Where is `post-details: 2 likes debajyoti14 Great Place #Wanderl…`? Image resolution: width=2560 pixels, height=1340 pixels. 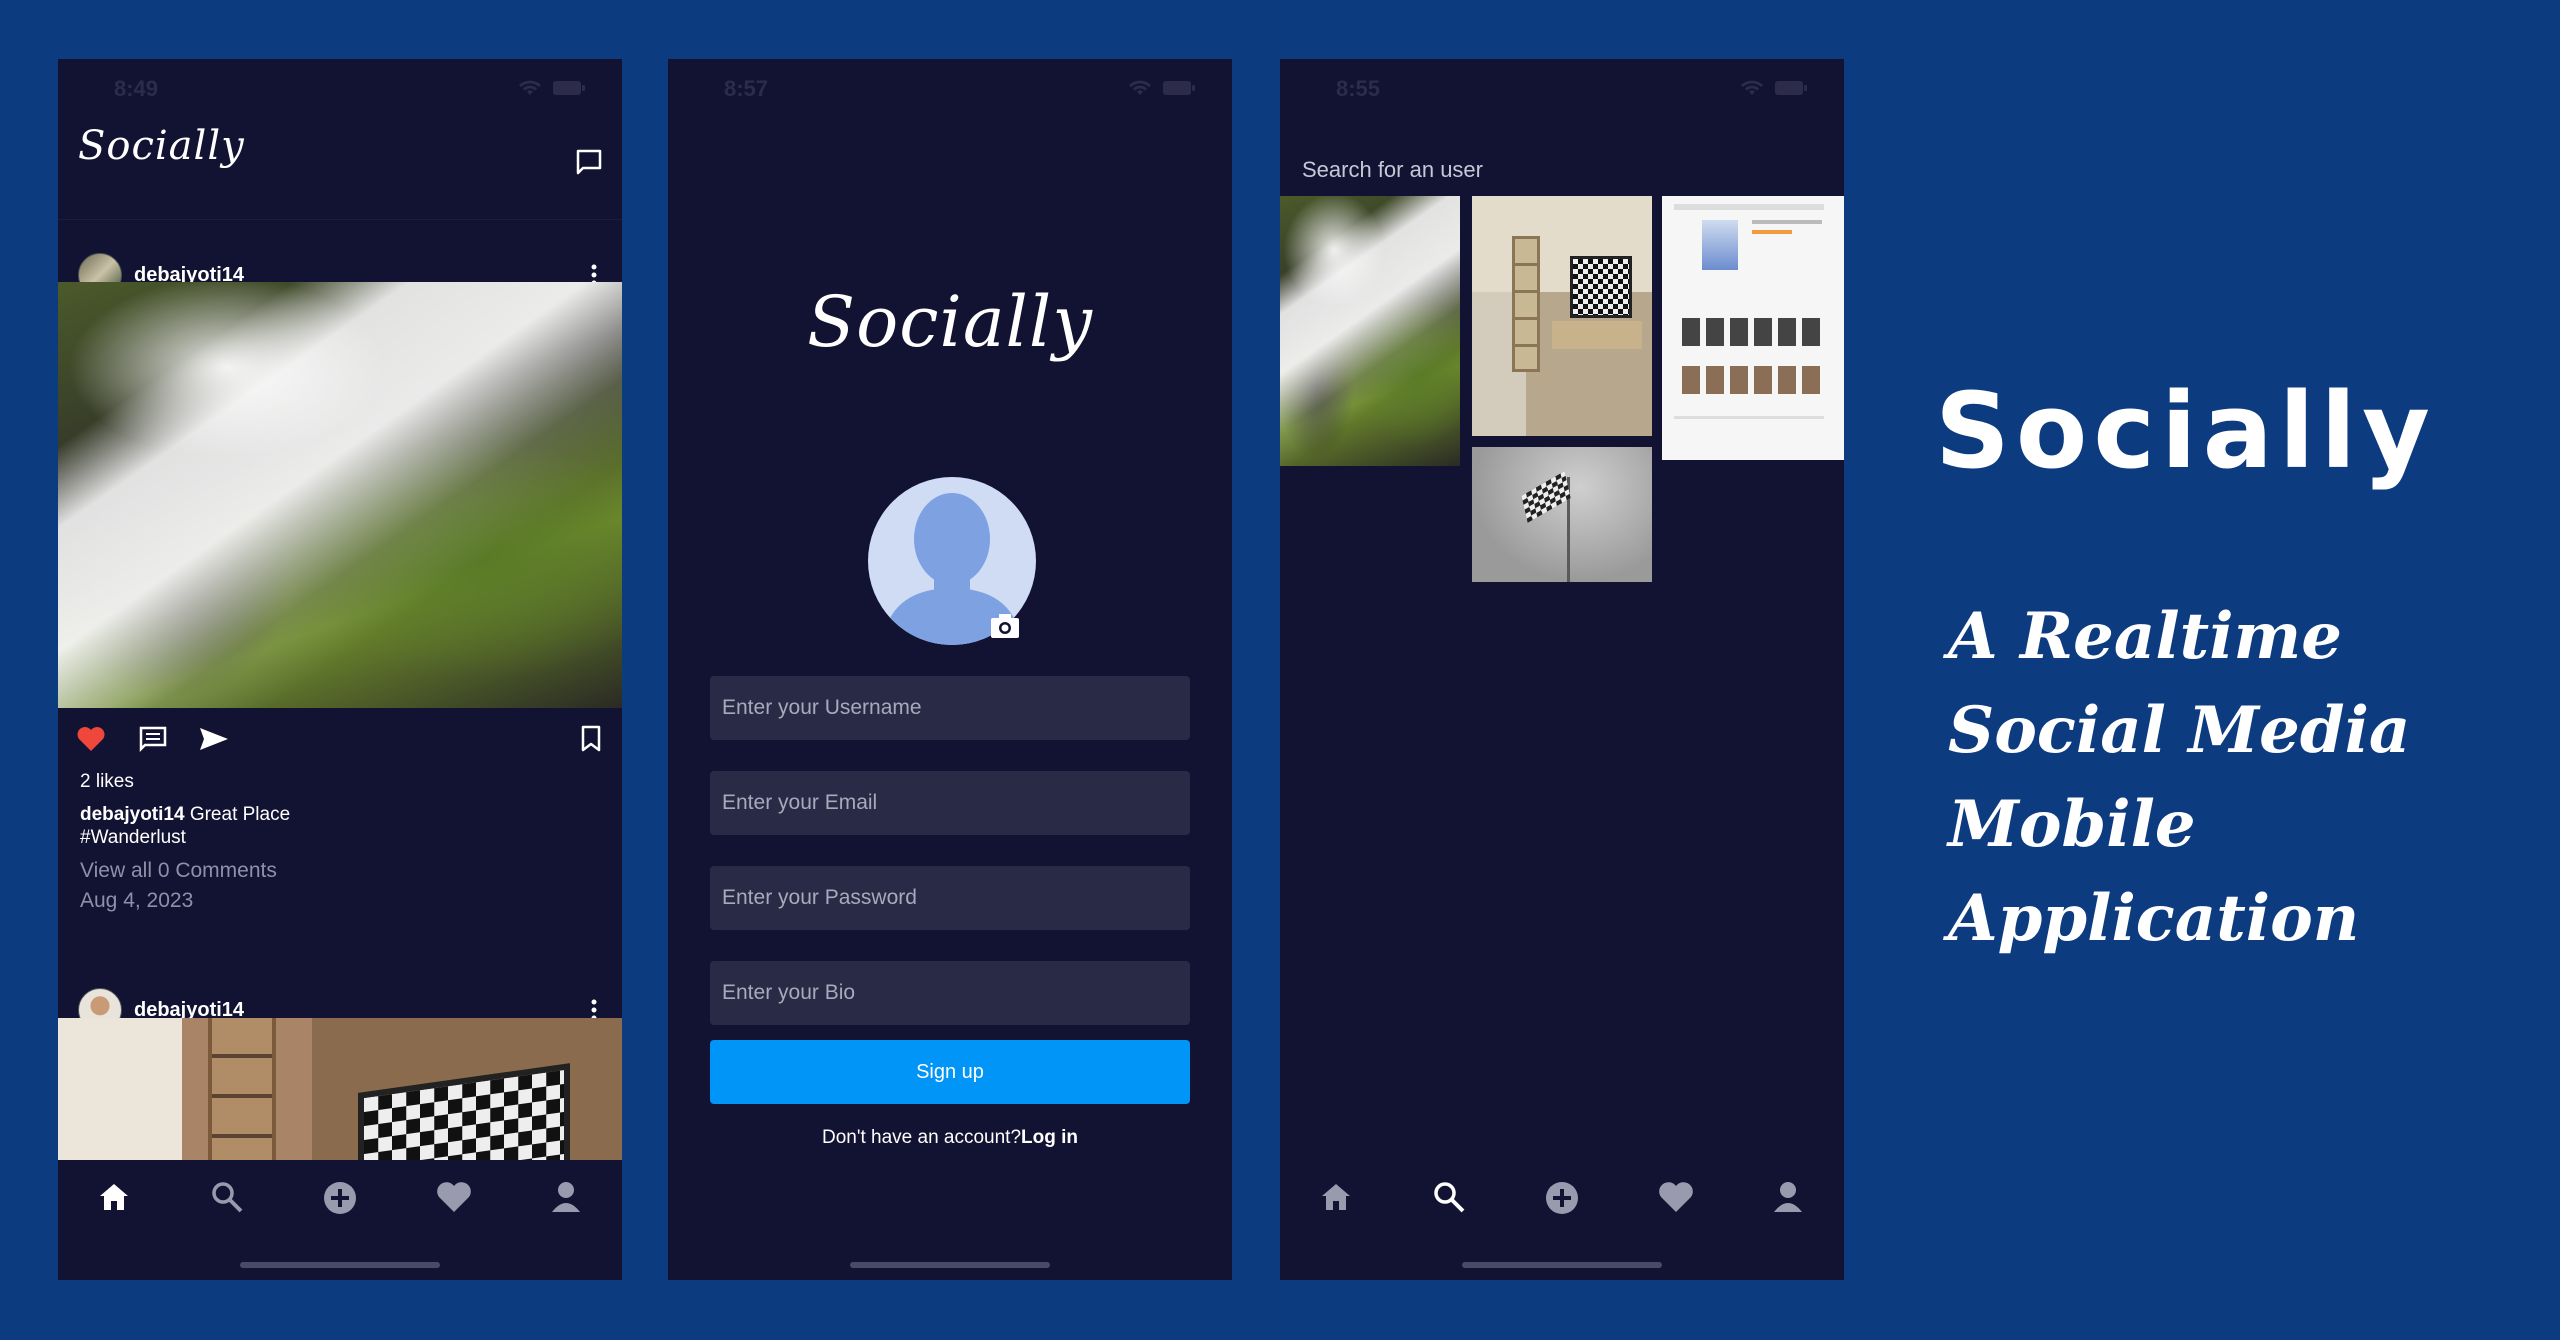 post-details: 2 likes debajyoti14 Great Place #Wanderl… is located at coordinates (185, 842).